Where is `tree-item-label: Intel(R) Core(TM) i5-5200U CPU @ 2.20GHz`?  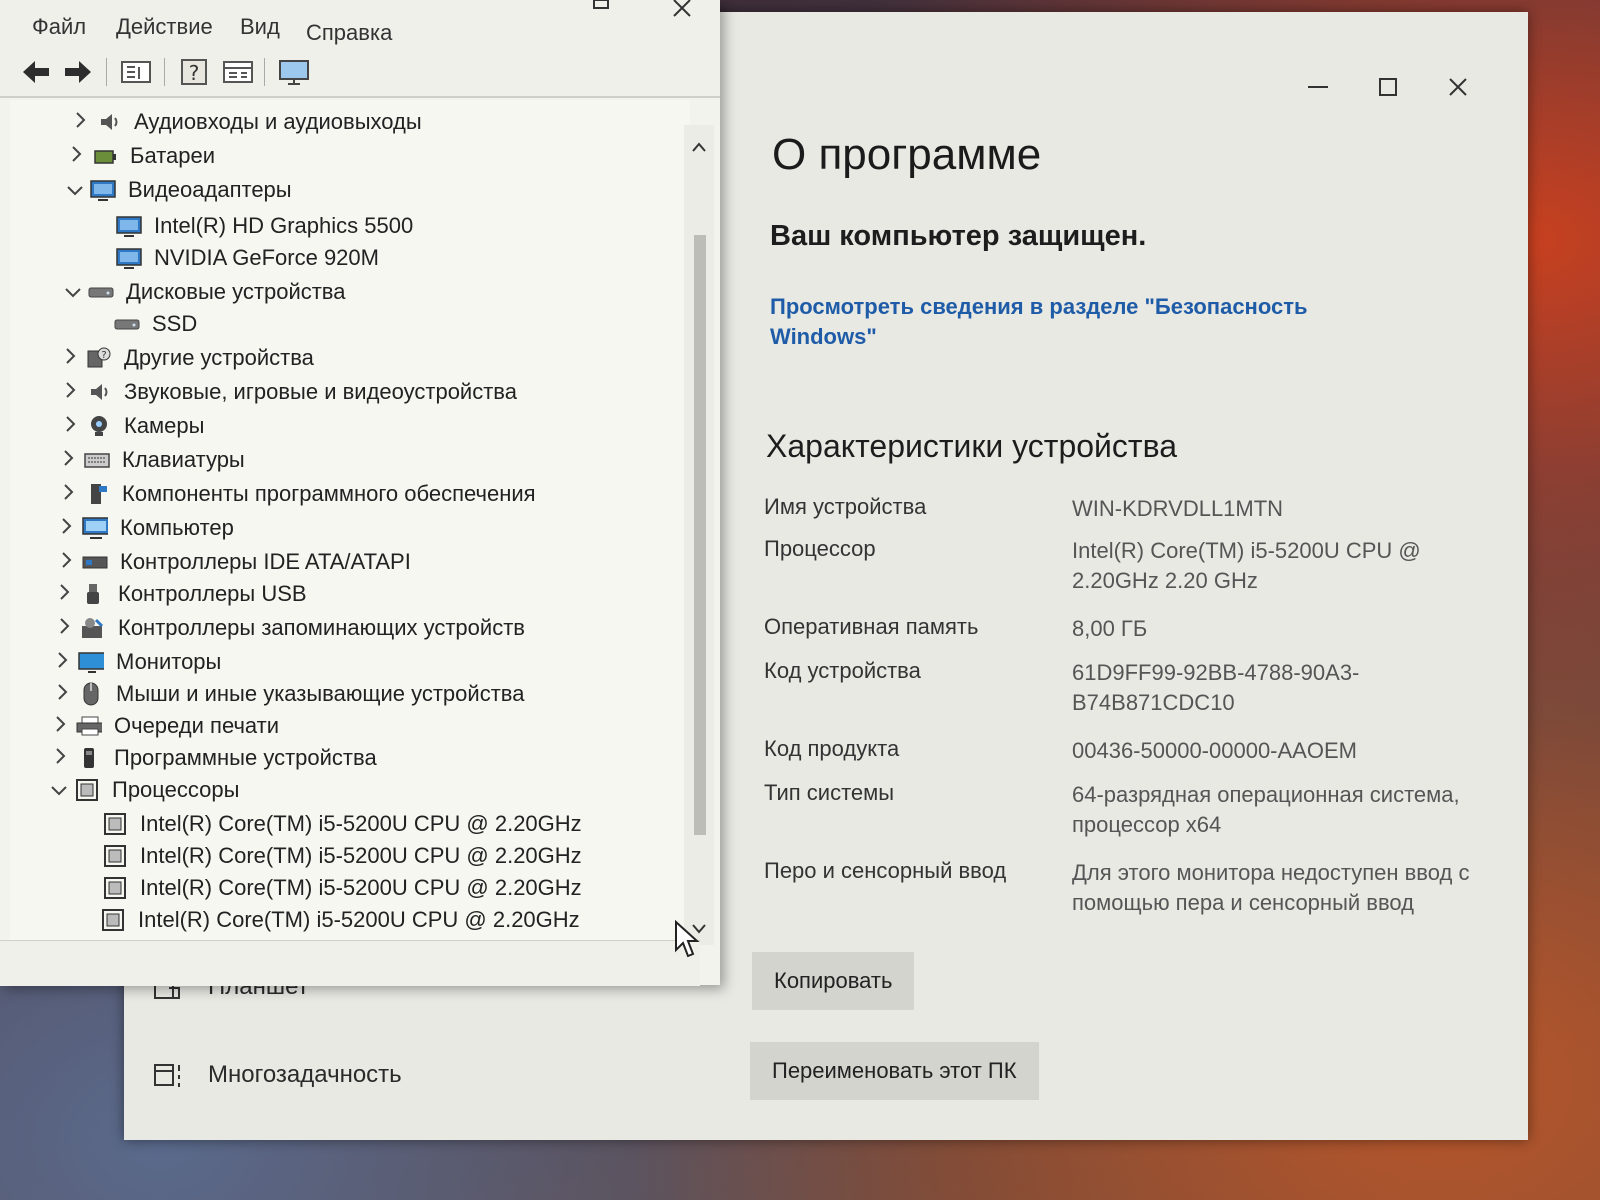 tree-item-label: Intel(R) Core(TM) i5-5200U CPU @ 2.20GHz is located at coordinates (361, 823).